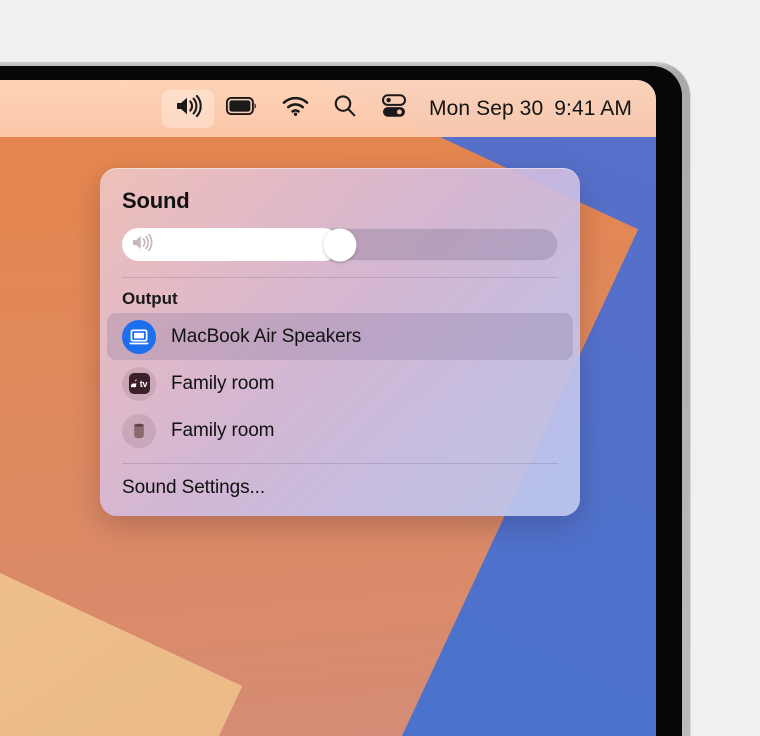 This screenshot has width=760, height=736. Describe the element at coordinates (139, 336) in the screenshot. I see `macbook-icon` at that location.